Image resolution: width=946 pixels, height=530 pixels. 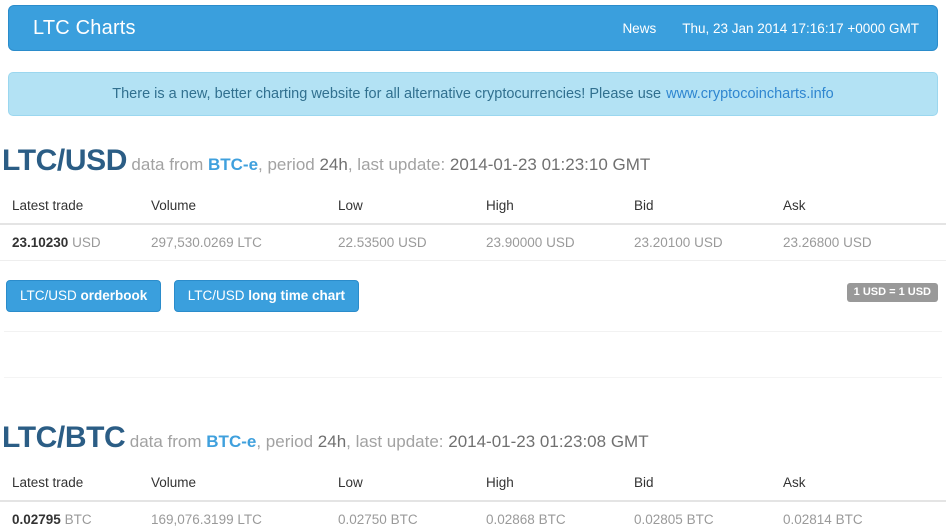 What do you see at coordinates (114, 295) in the screenshot?
I see `orderbook-button-label: orderbook` at bounding box center [114, 295].